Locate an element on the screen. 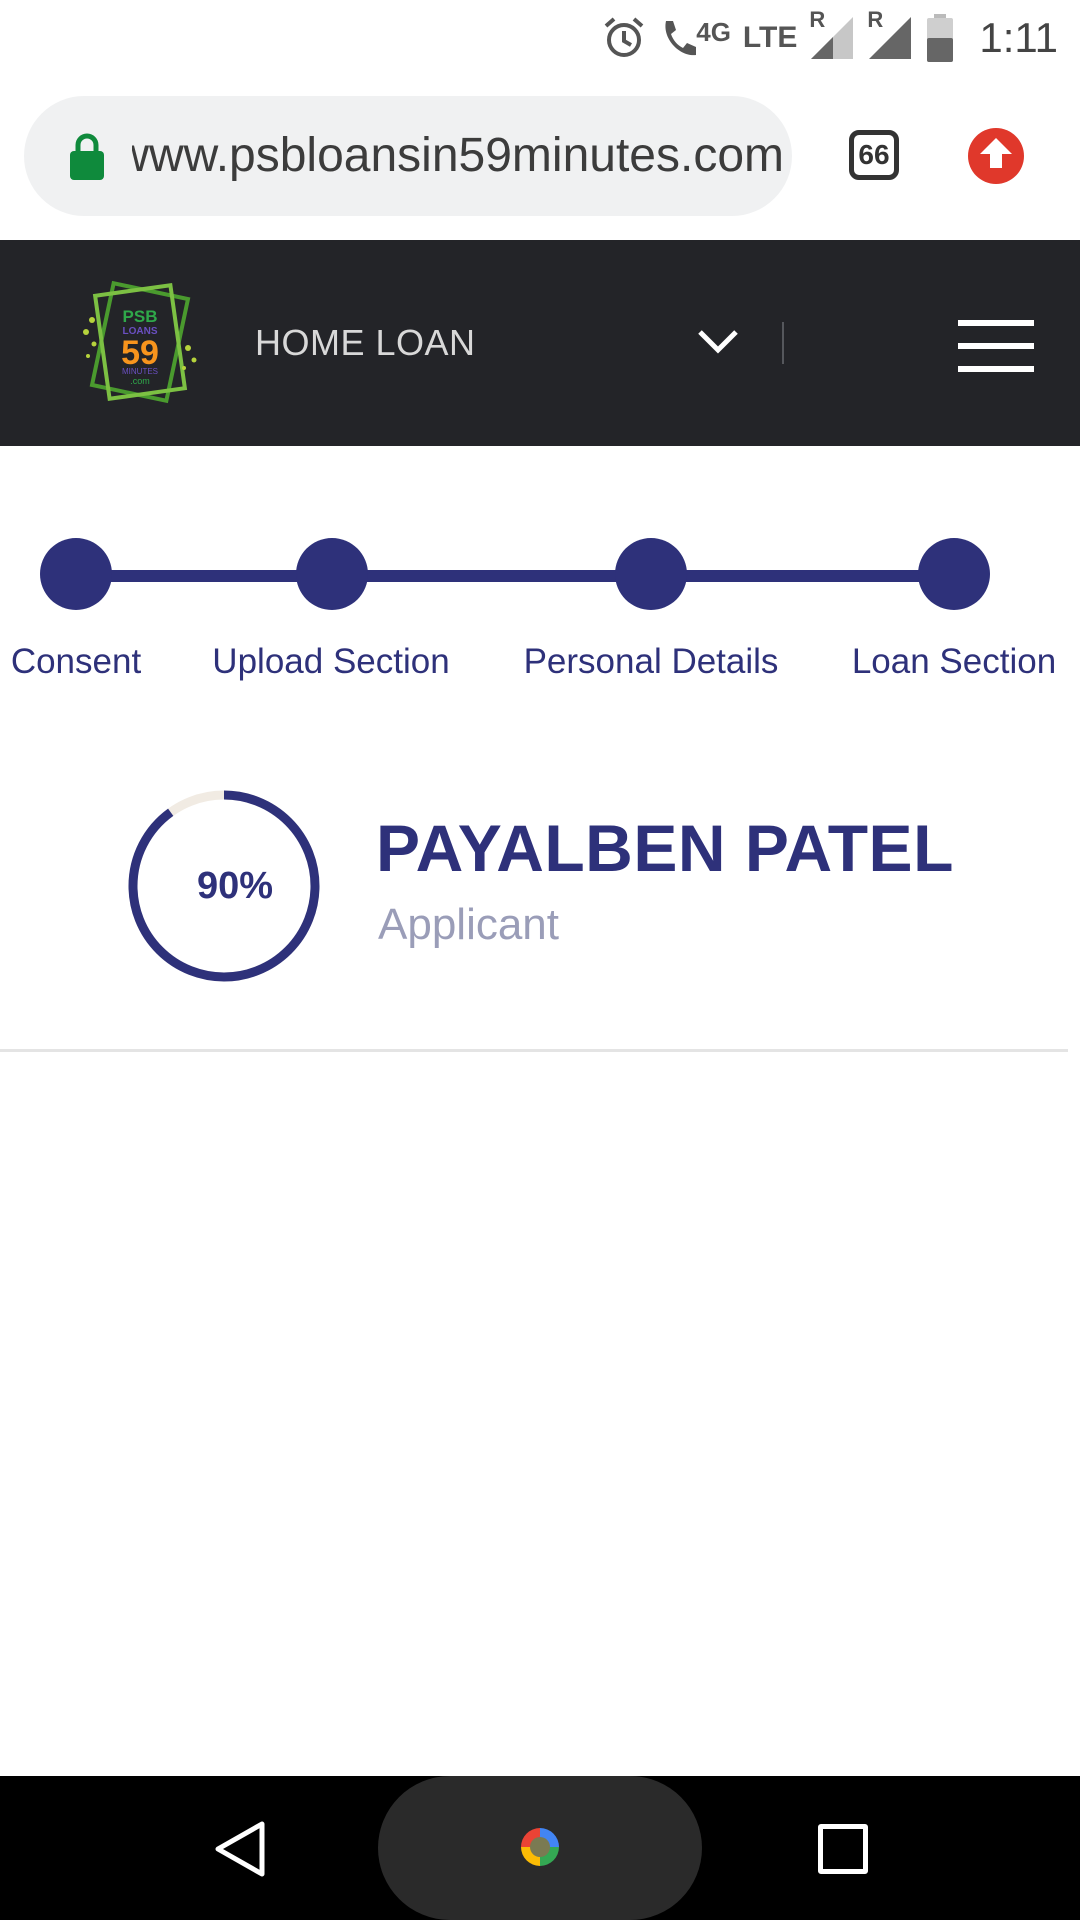 Image resolution: width=1080 pixels, height=1920 pixels. step-dot-consent is located at coordinates (76, 574).